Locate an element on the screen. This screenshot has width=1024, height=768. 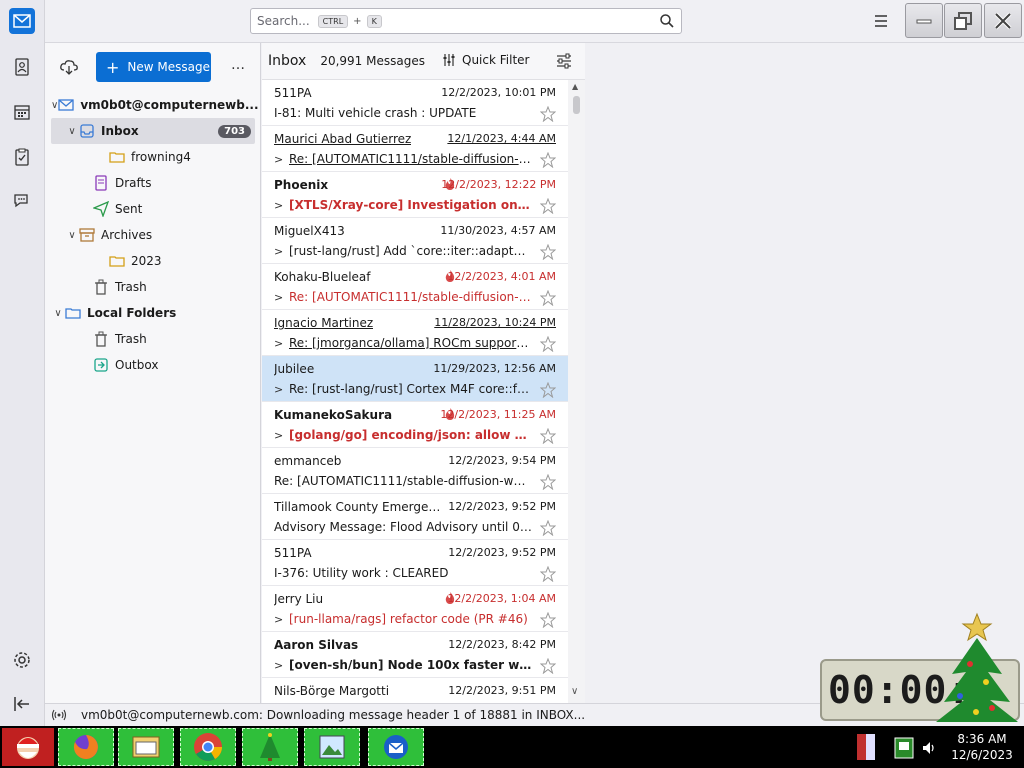
local-folders-icon is located at coordinates (73, 313).